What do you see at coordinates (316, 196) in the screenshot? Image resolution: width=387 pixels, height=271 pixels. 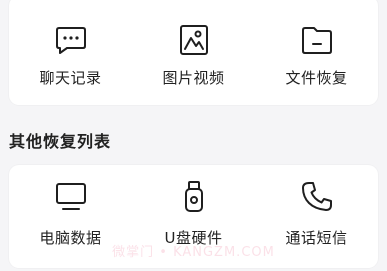 I see `phone-icon` at bounding box center [316, 196].